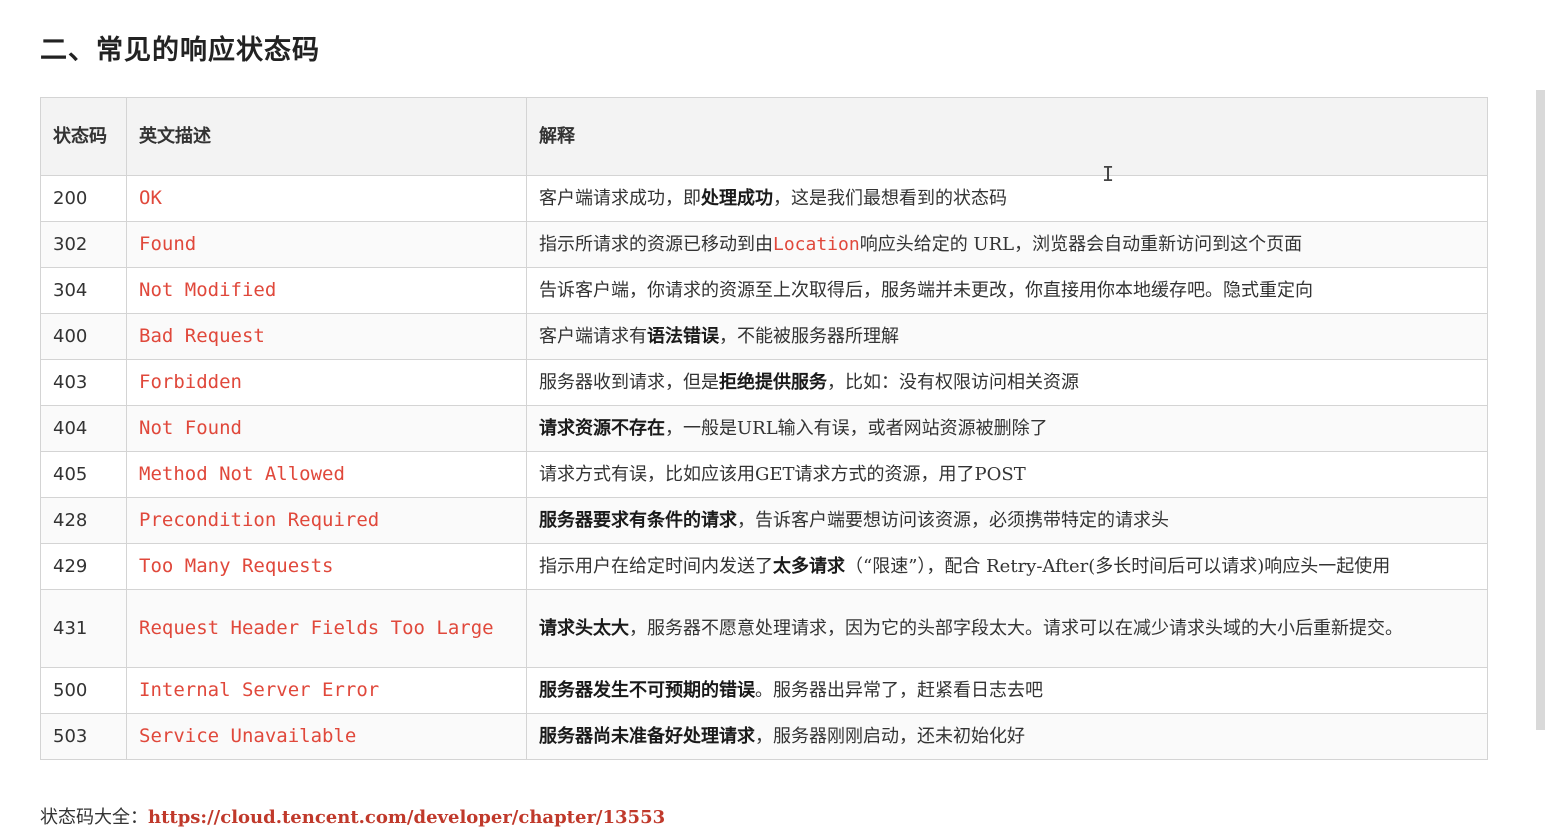 Image resolution: width=1545 pixels, height=829 pixels. I want to click on text-cursor-icon: I, so click(1108, 174).